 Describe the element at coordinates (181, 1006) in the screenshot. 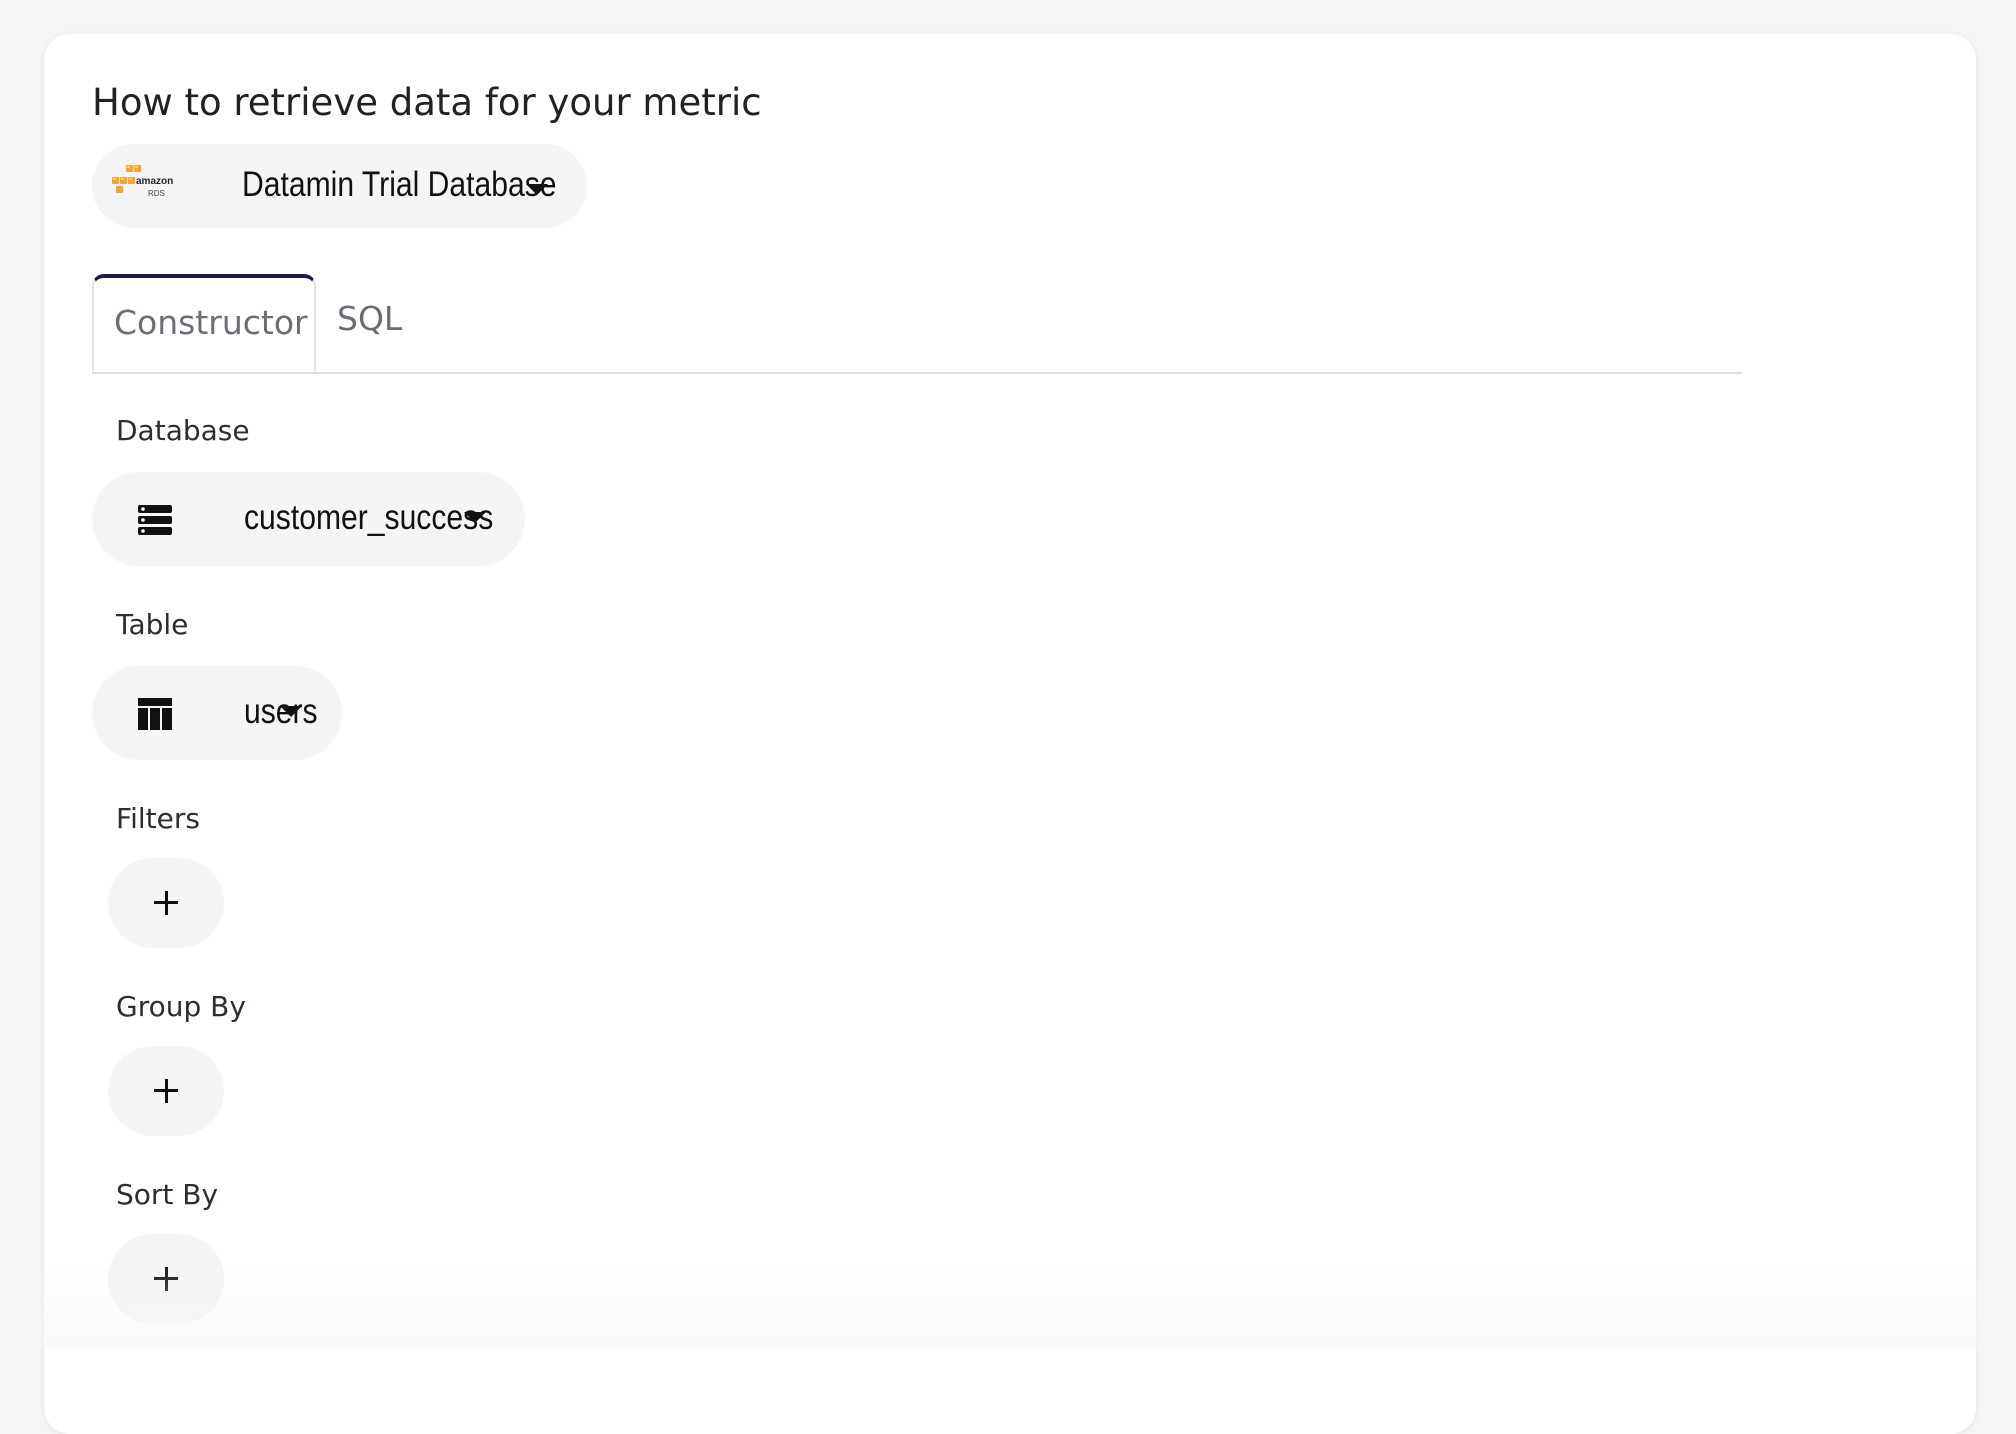

I see `group-by-label: Group By` at that location.